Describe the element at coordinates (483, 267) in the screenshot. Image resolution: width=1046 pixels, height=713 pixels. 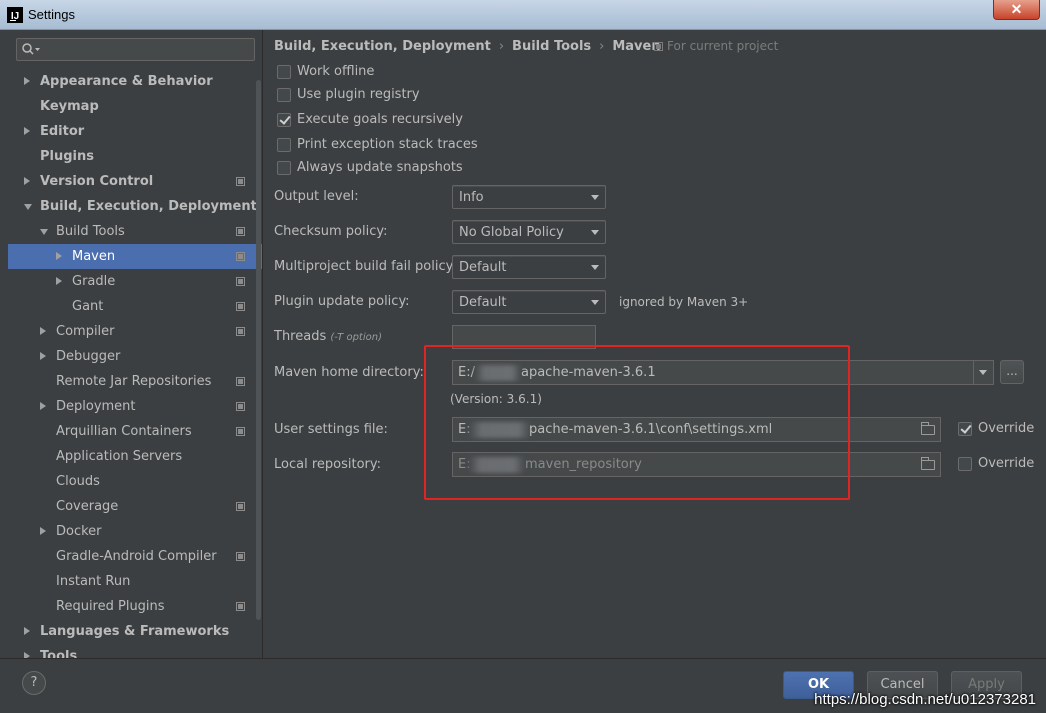
I see `multiproject-policy-value: Default` at that location.